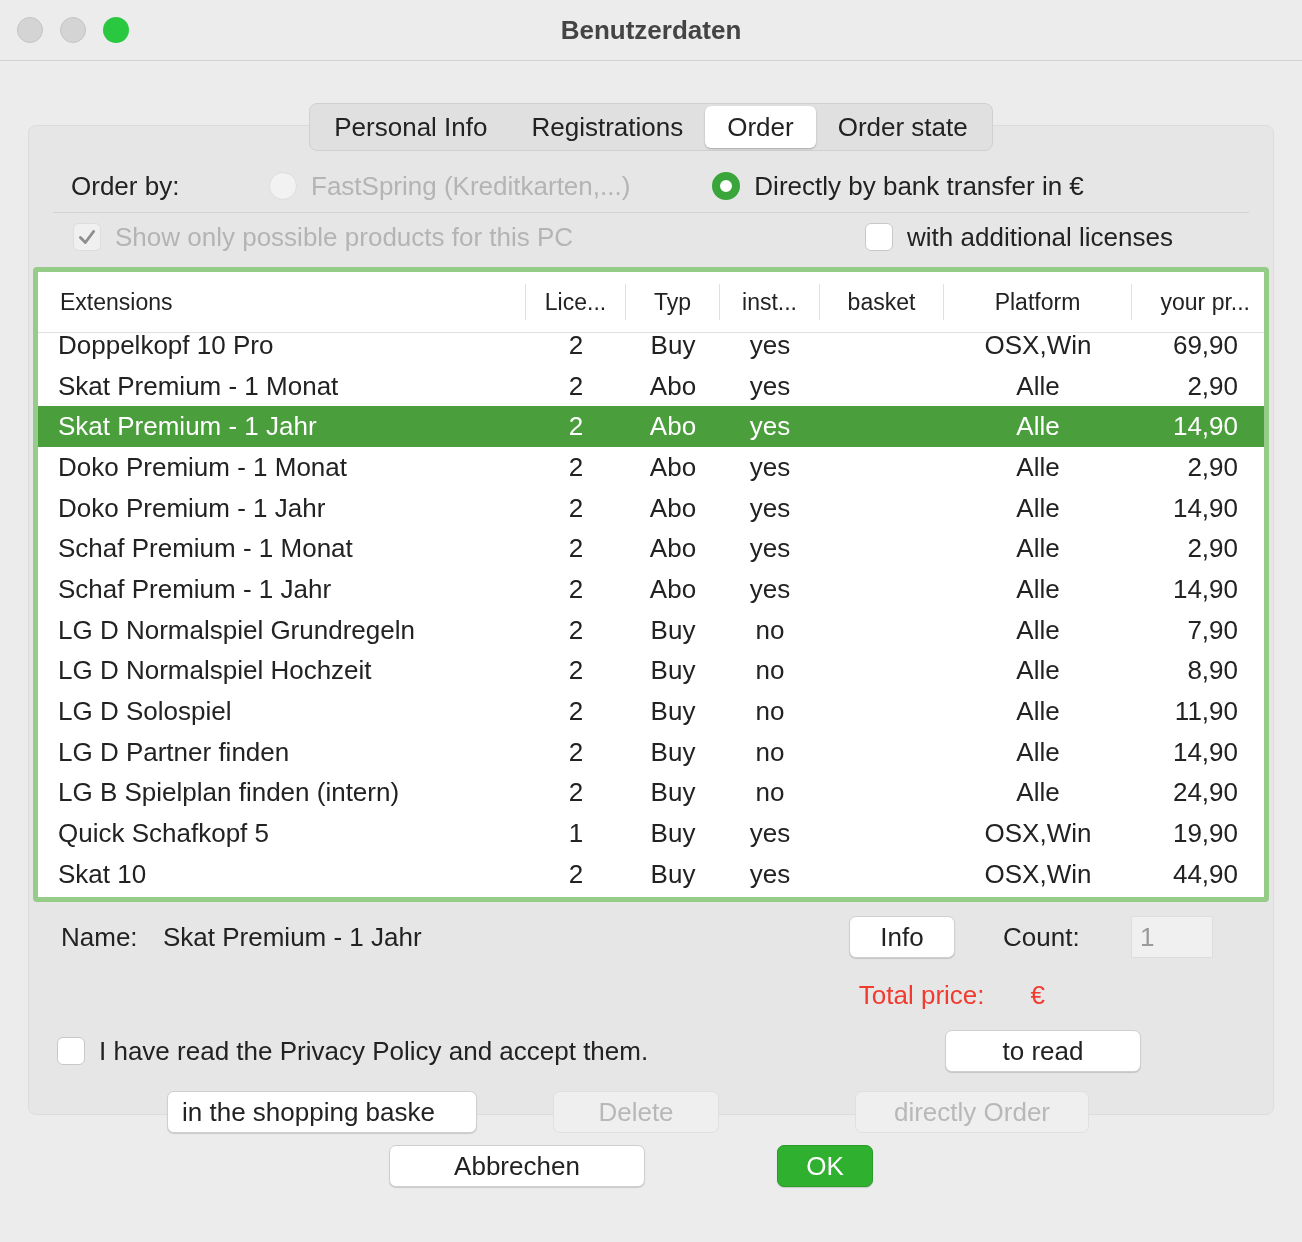 The width and height of the screenshot is (1302, 1242). What do you see at coordinates (73, 30) in the screenshot?
I see `minimize-button` at bounding box center [73, 30].